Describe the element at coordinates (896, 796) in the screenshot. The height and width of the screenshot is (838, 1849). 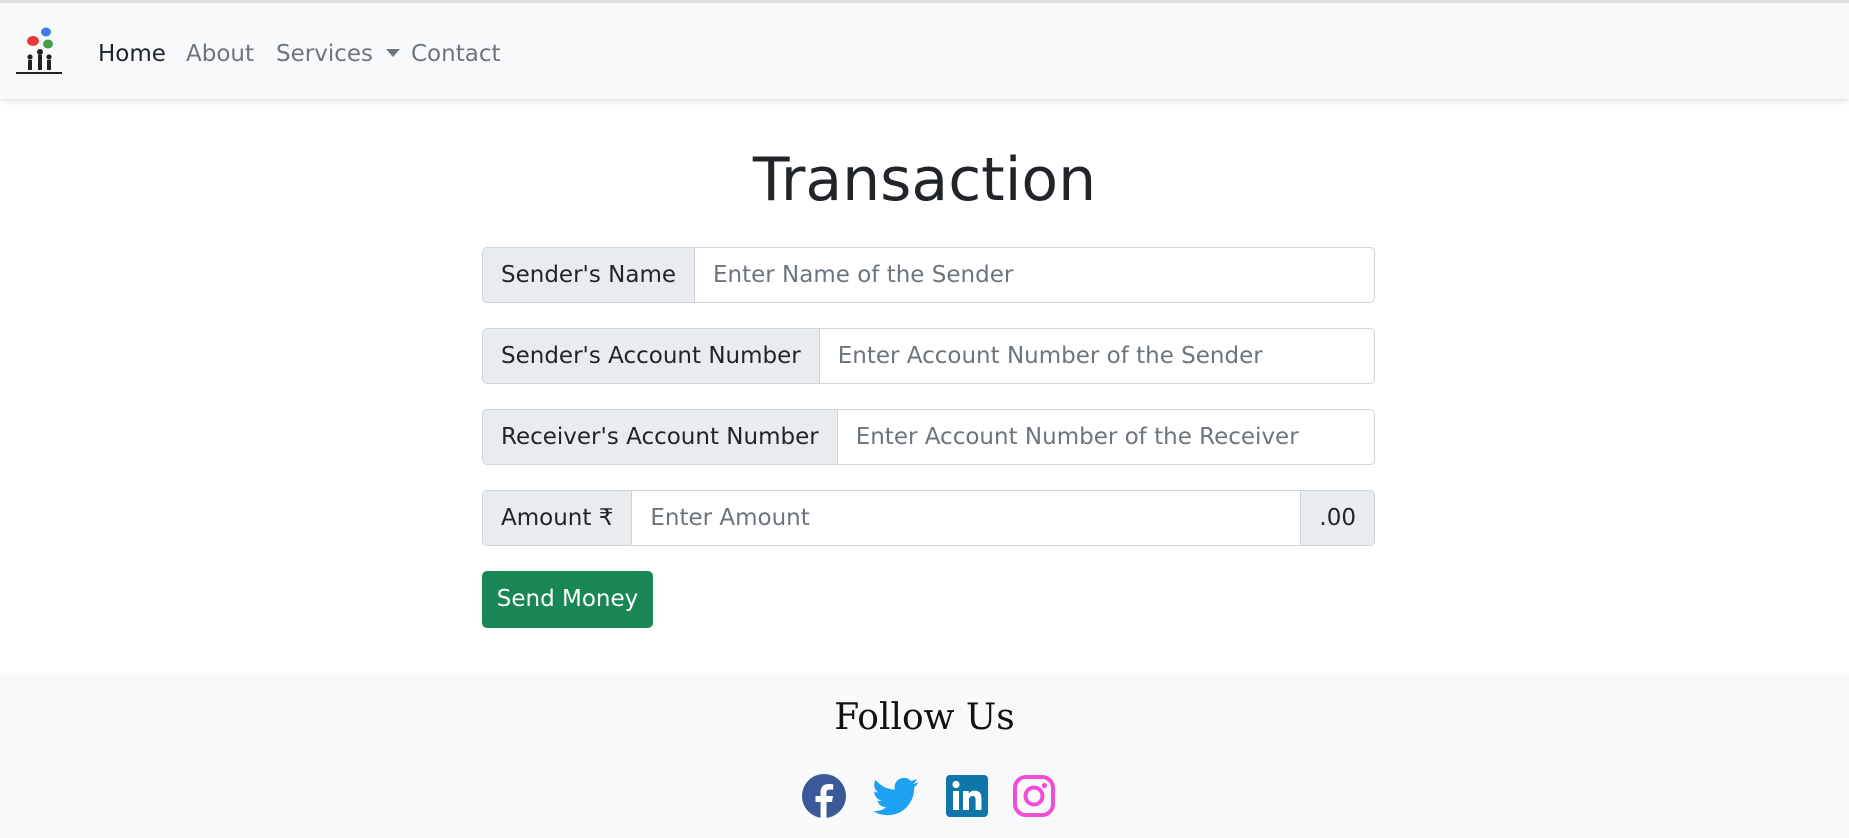
I see `twitter-icon` at that location.